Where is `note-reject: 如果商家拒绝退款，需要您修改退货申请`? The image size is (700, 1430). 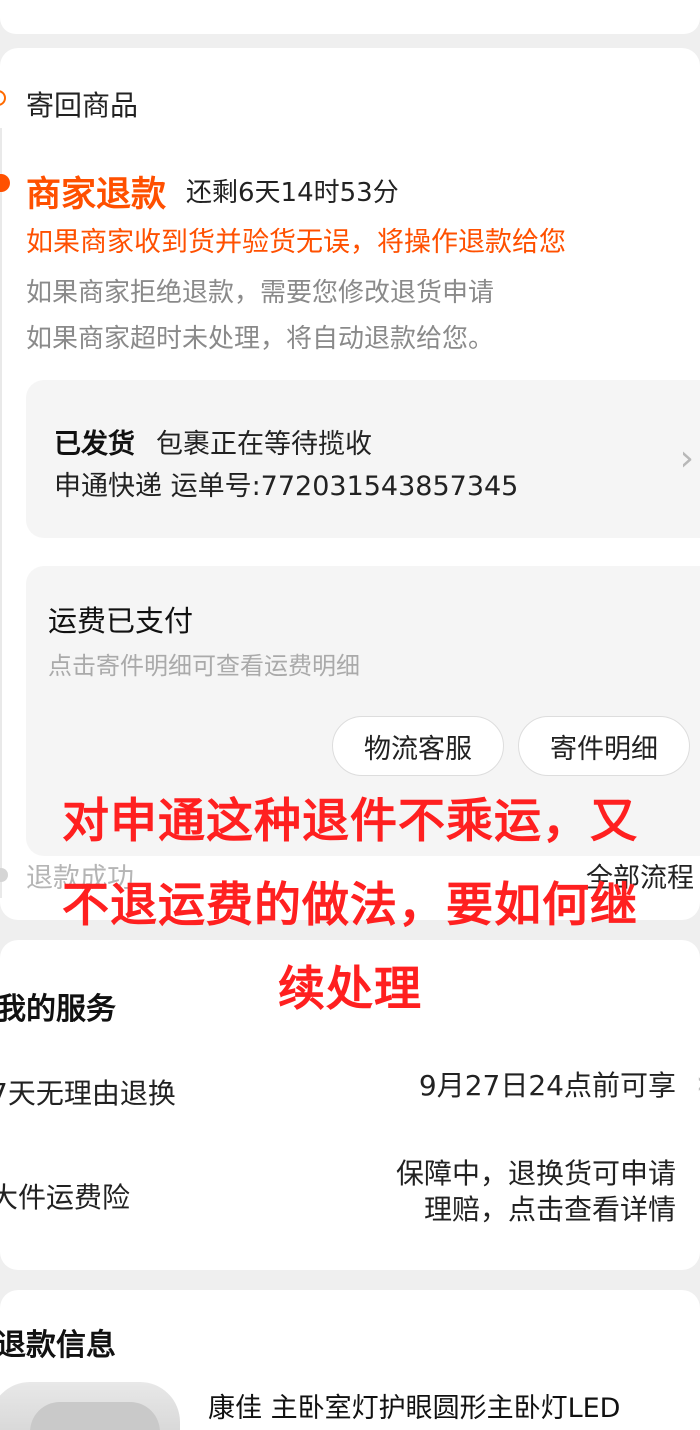 note-reject: 如果商家拒绝退款，需要您修改退货申请 is located at coordinates (260, 293).